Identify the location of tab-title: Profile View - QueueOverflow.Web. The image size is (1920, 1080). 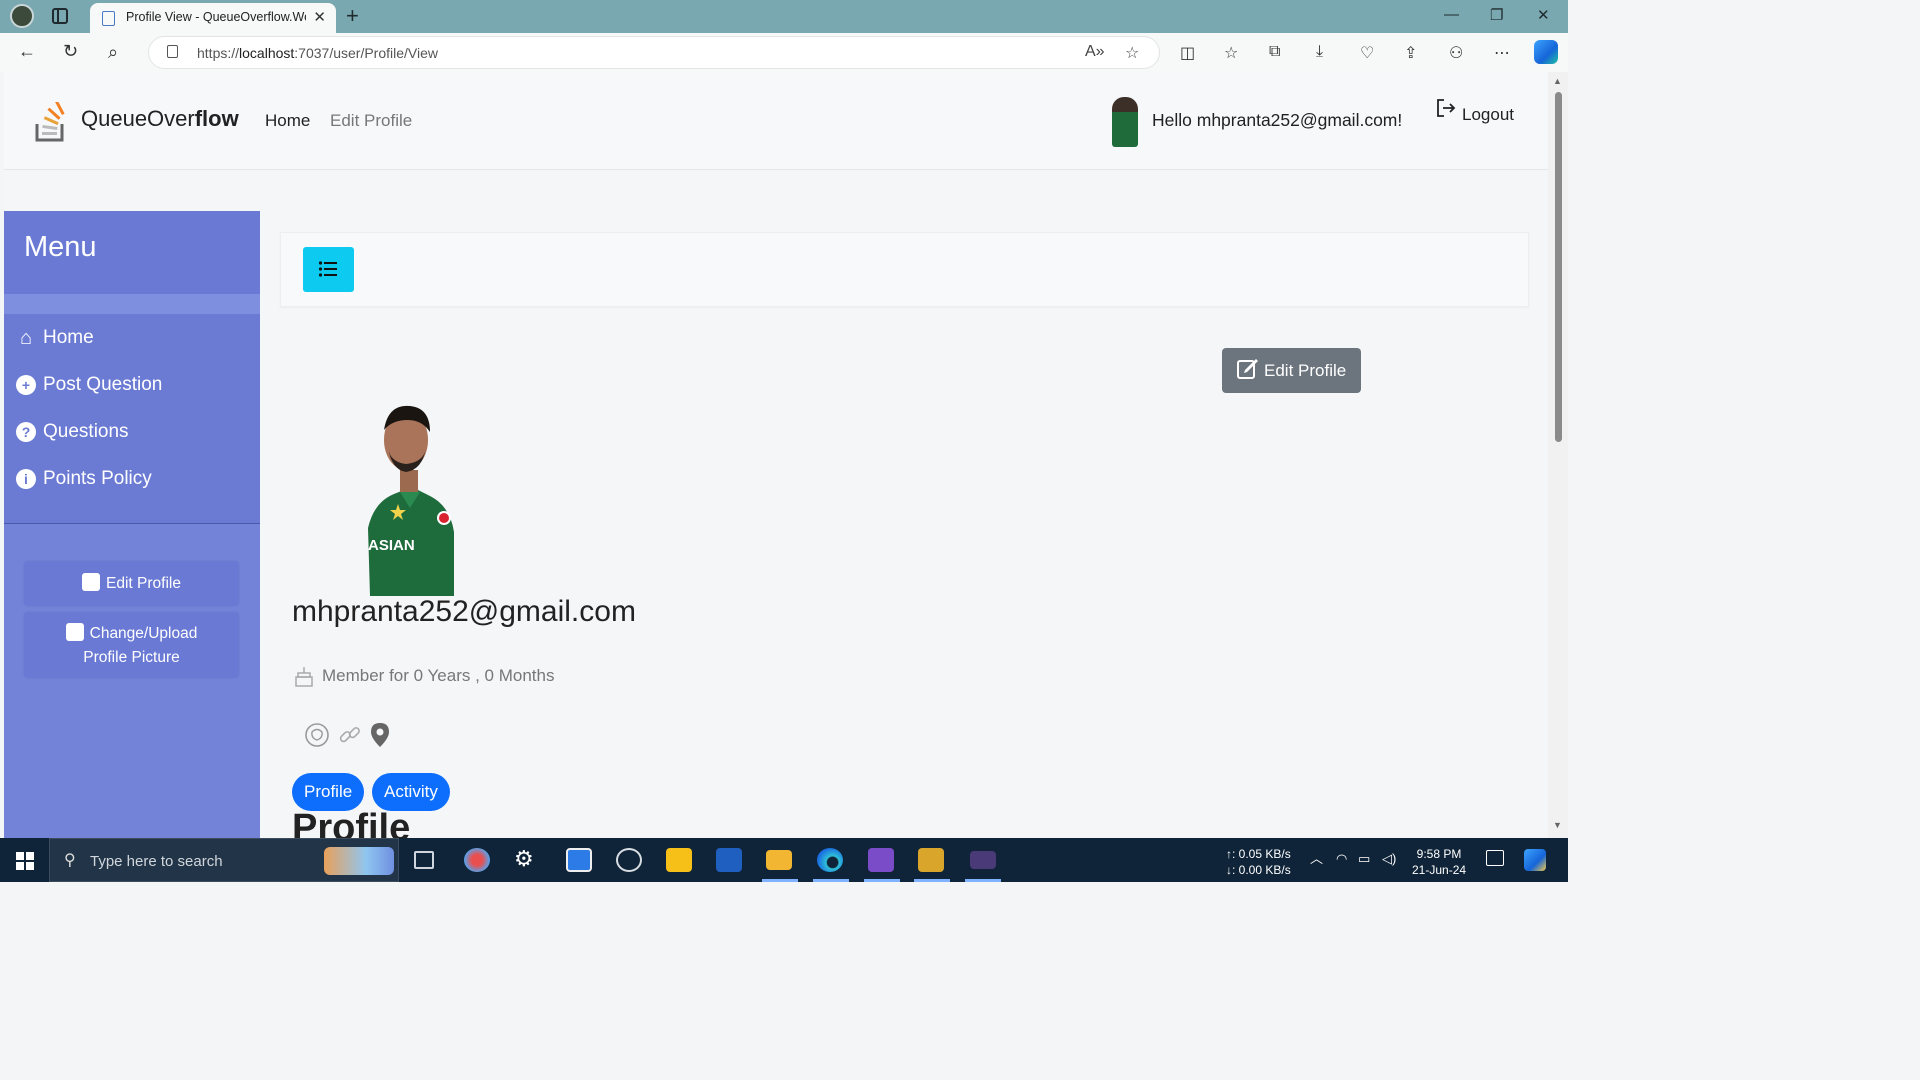
(216, 17).